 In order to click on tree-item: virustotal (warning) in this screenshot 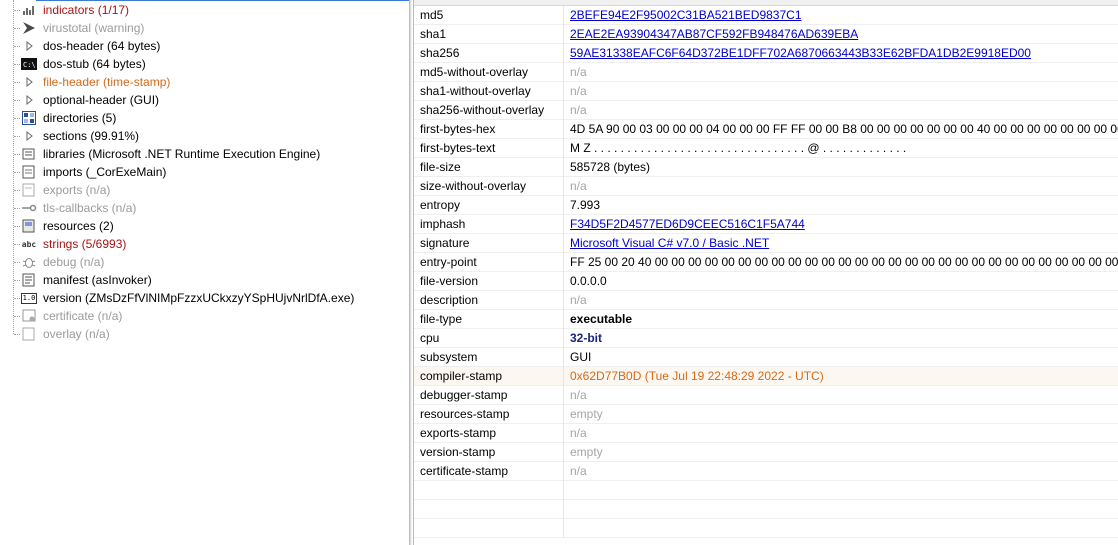, I will do `click(204, 28)`.